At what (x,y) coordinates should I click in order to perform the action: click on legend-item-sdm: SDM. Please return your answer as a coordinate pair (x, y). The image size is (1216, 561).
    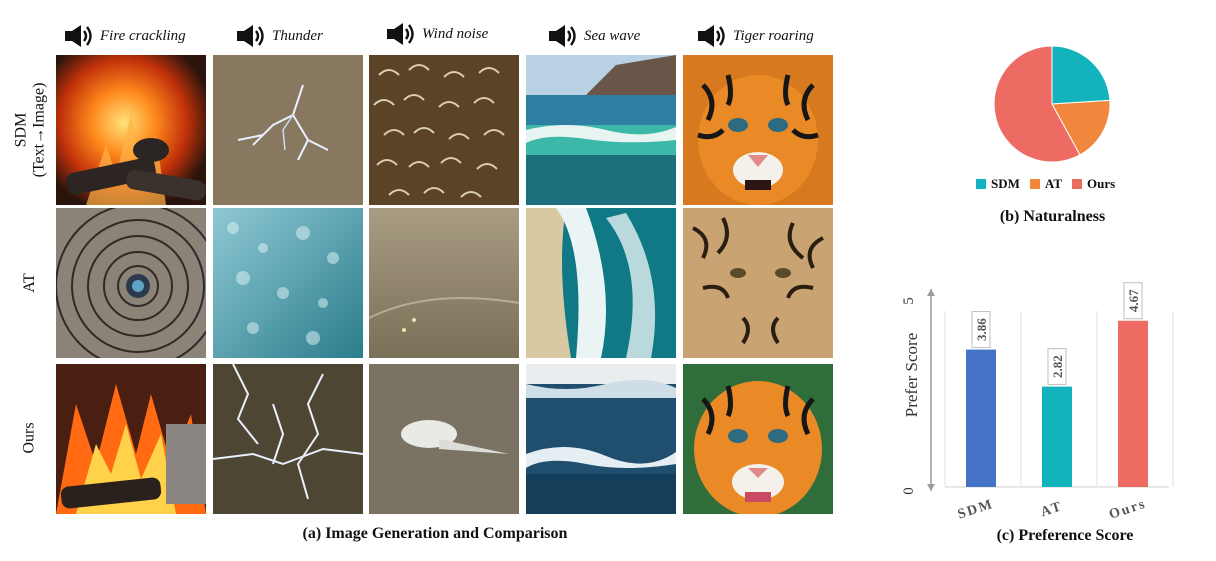
    Looking at the image, I should click on (998, 184).